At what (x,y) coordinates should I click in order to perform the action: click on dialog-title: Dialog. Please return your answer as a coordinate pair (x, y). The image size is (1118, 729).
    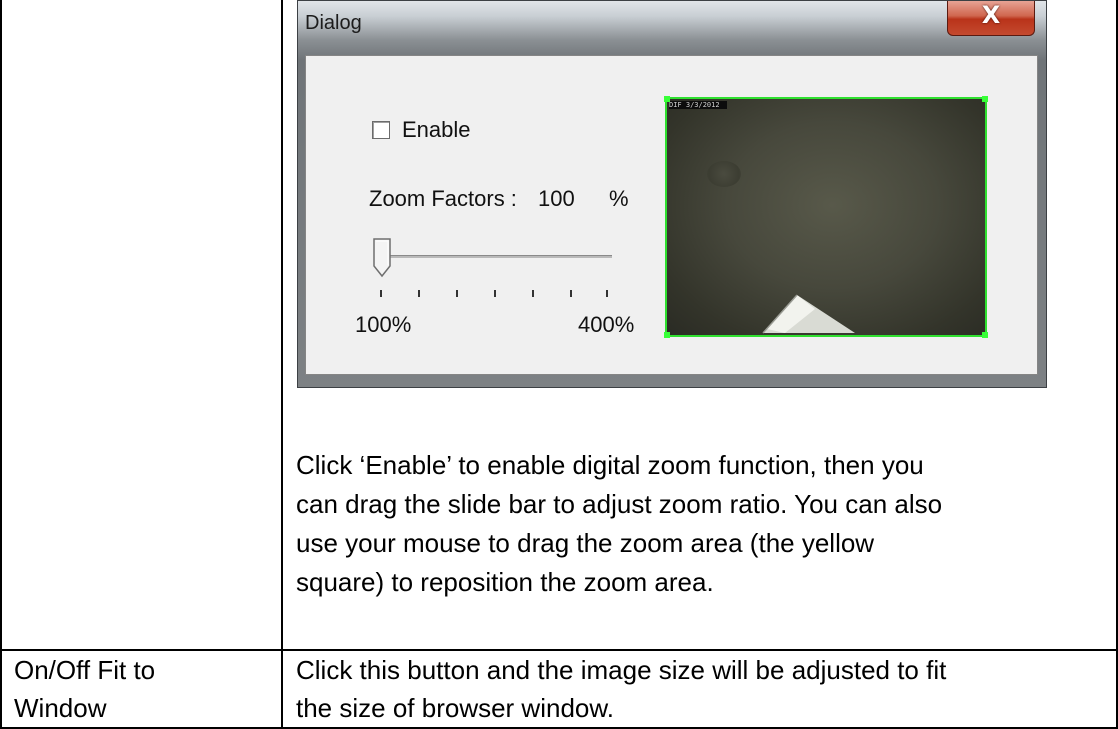
    Looking at the image, I should click on (333, 23).